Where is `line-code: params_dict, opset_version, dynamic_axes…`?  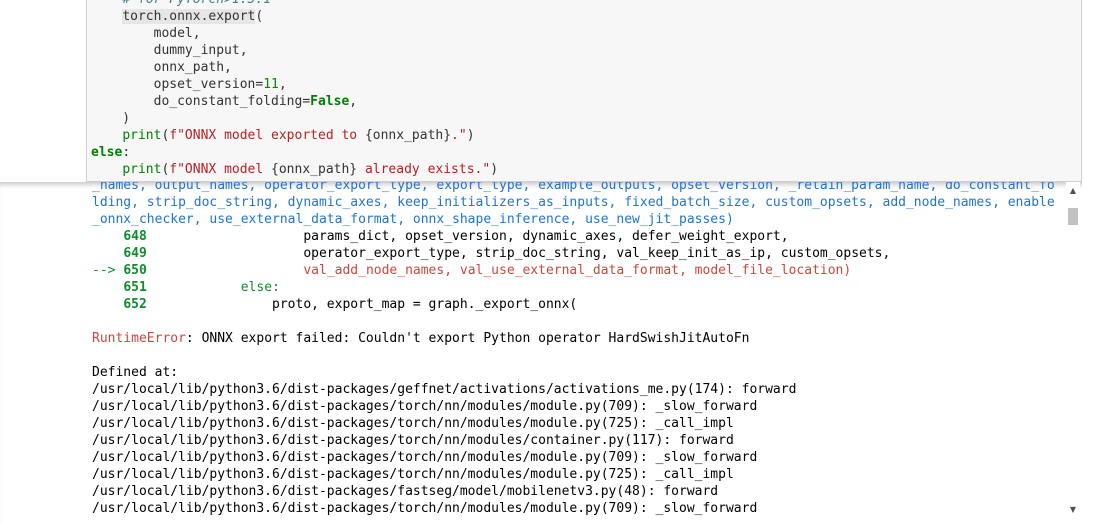 line-code: params_dict, opset_version, dynamic_axes… is located at coordinates (467, 236).